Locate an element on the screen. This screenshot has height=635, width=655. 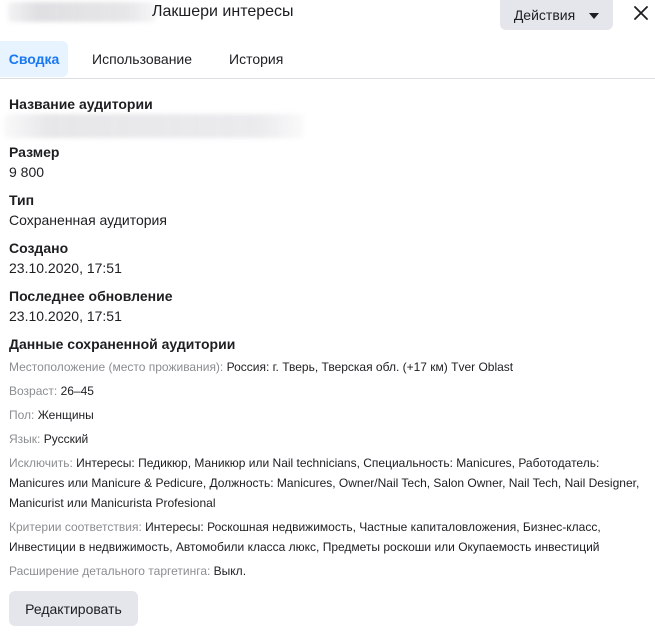
criteria-key: Критерии соответствия: is located at coordinates (75, 527).